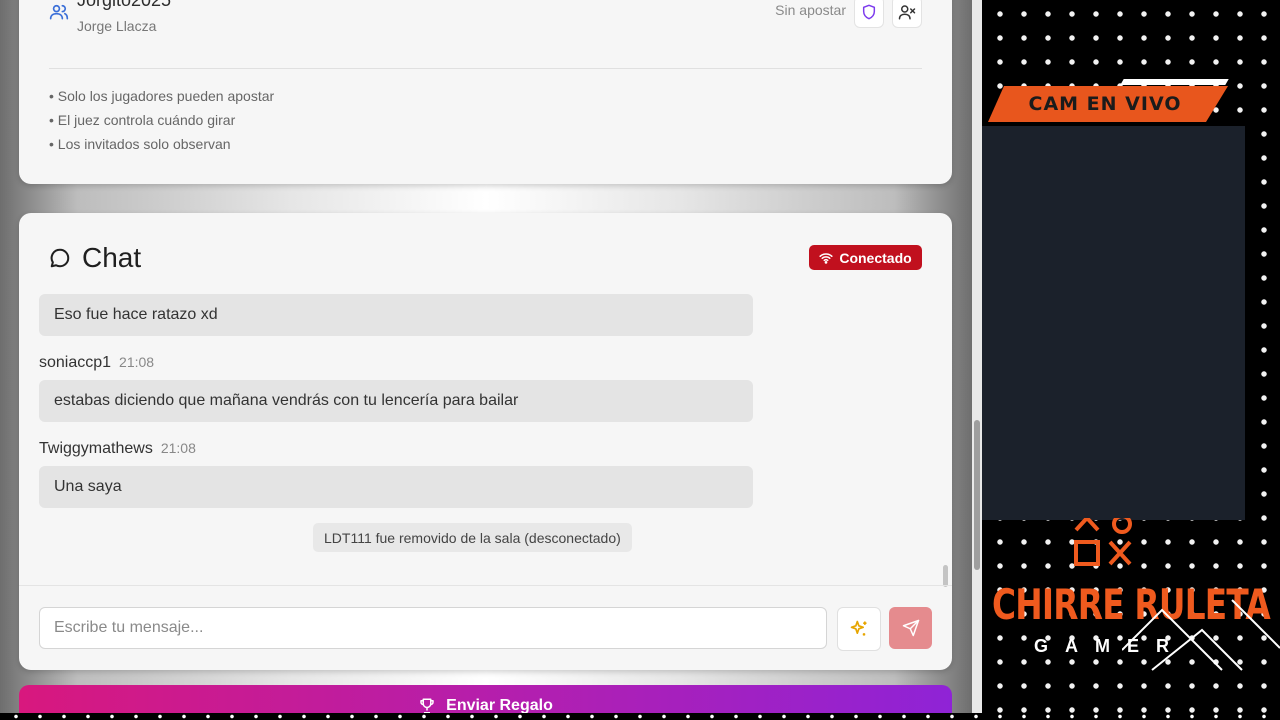  What do you see at coordinates (1174, 82) in the screenshot?
I see `decor-bar` at bounding box center [1174, 82].